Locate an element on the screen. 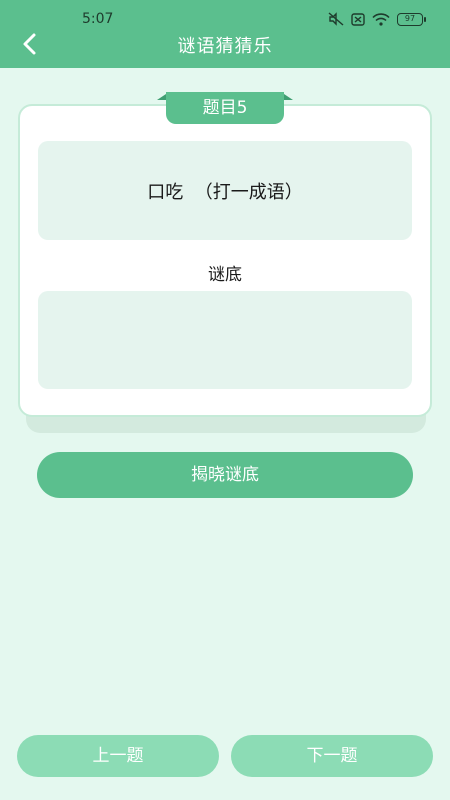 The width and height of the screenshot is (450, 800). next-button: 下一题 is located at coordinates (332, 756).